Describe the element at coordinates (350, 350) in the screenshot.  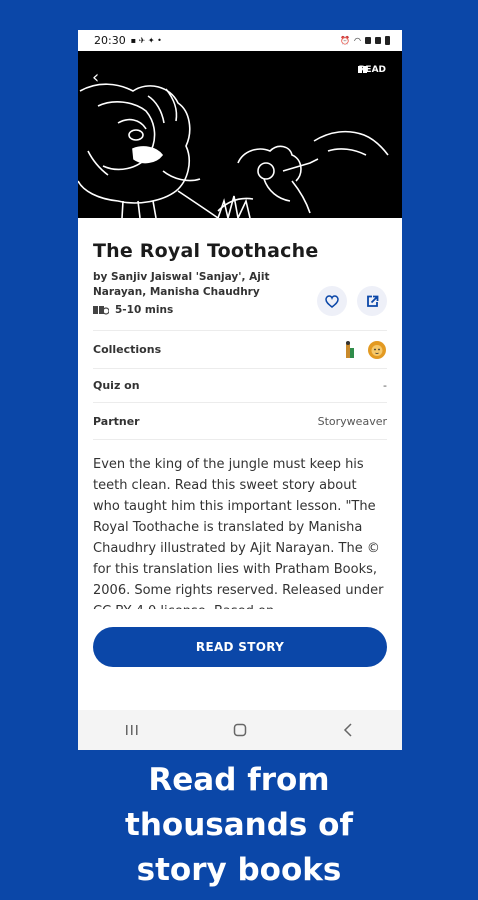
I see `giraffe-collection-icon` at that location.